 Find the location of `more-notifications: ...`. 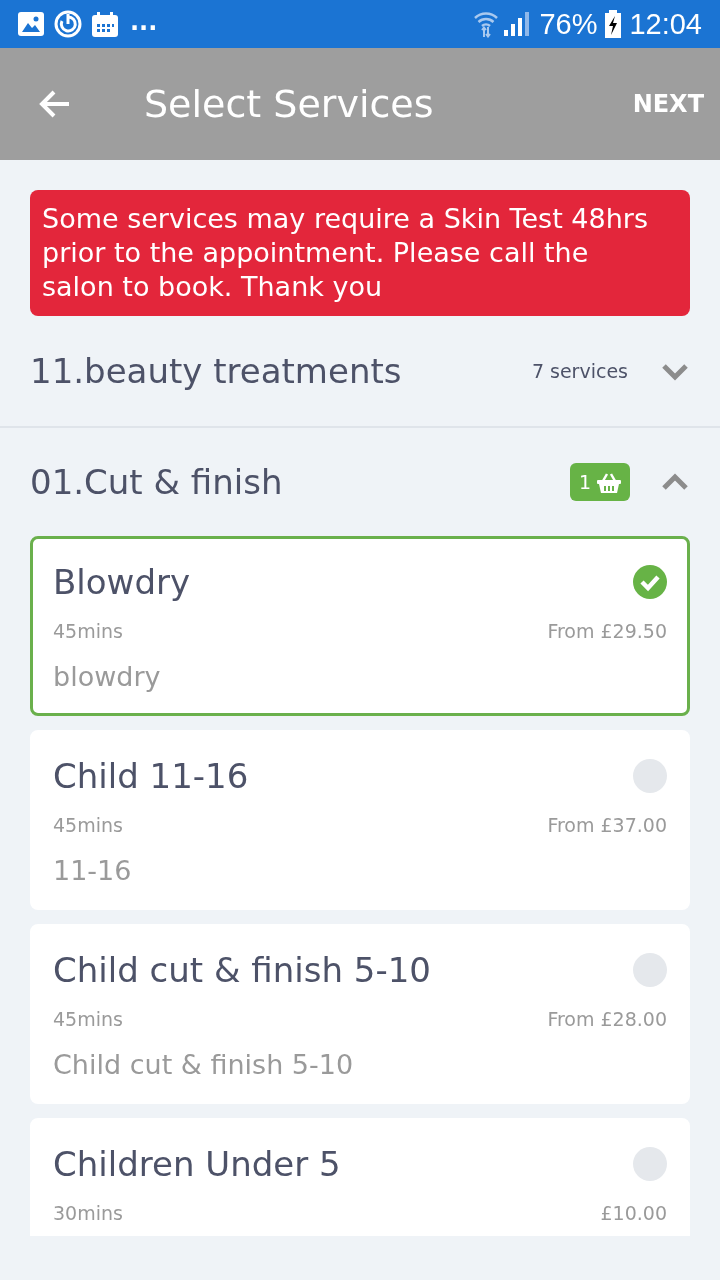

more-notifications: ... is located at coordinates (144, 22).